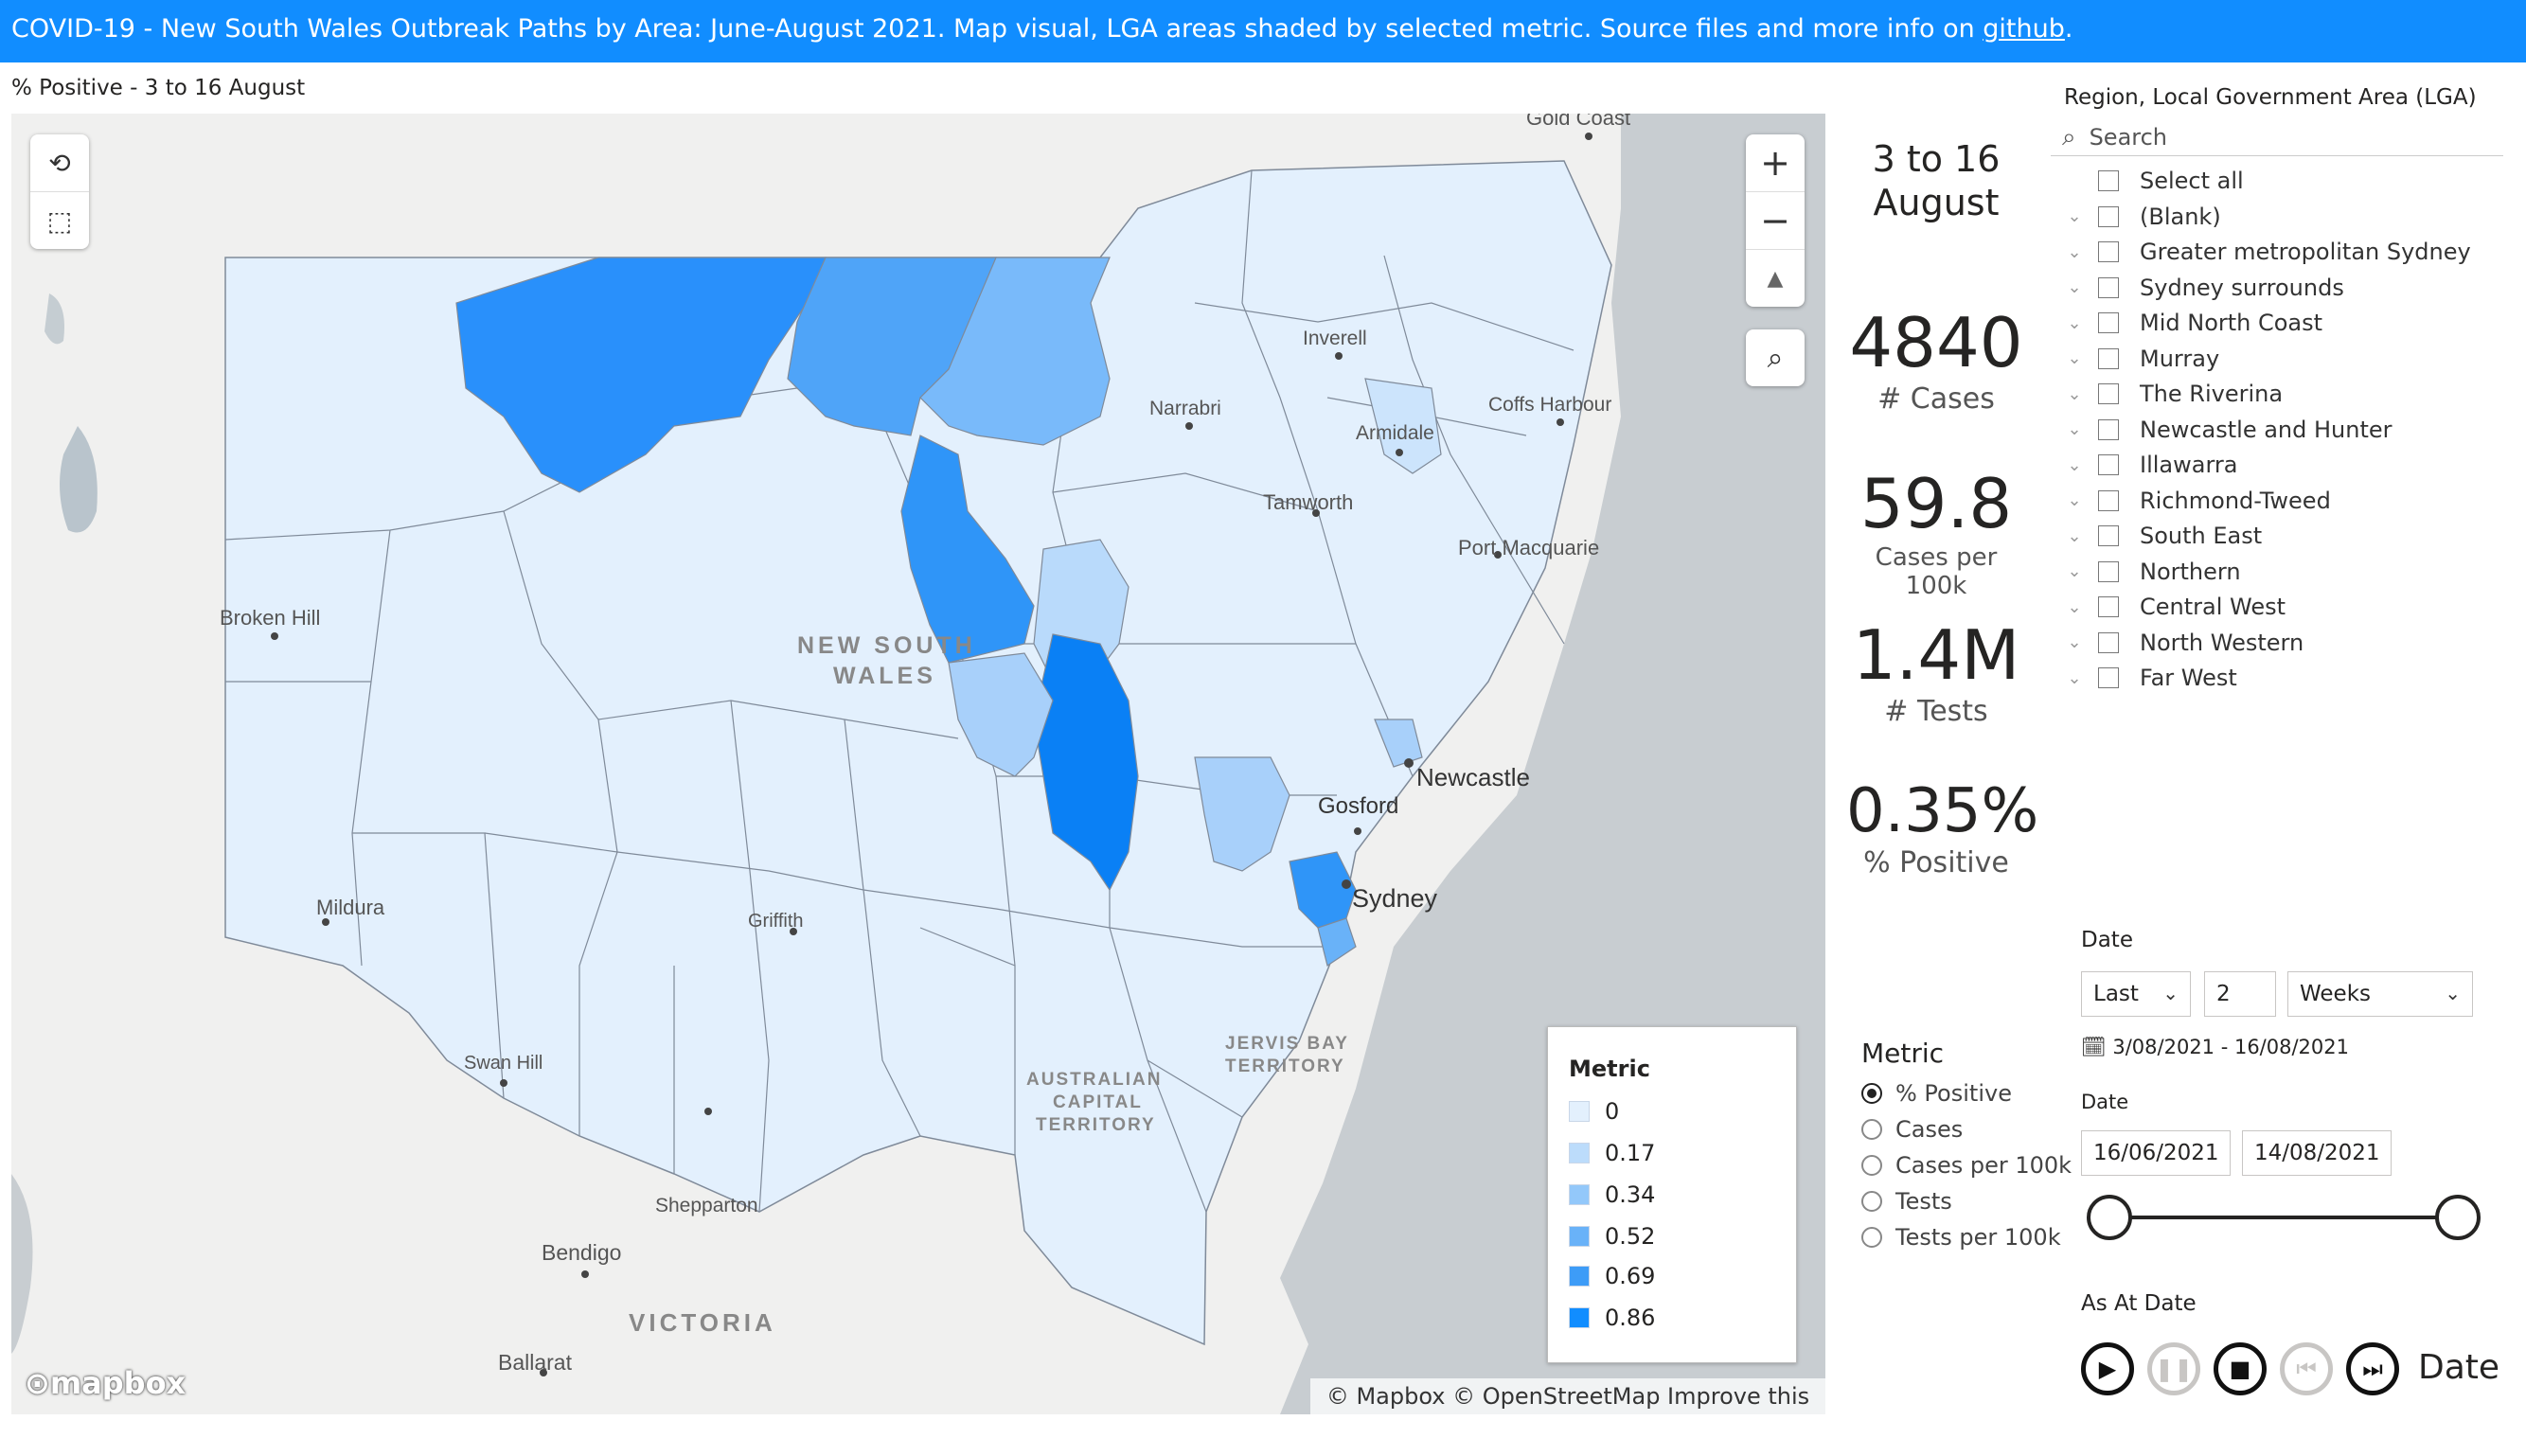 Image resolution: width=2526 pixels, height=1456 pixels. Describe the element at coordinates (1631, 1236) in the screenshot. I see `legend-label: 0.52` at that location.